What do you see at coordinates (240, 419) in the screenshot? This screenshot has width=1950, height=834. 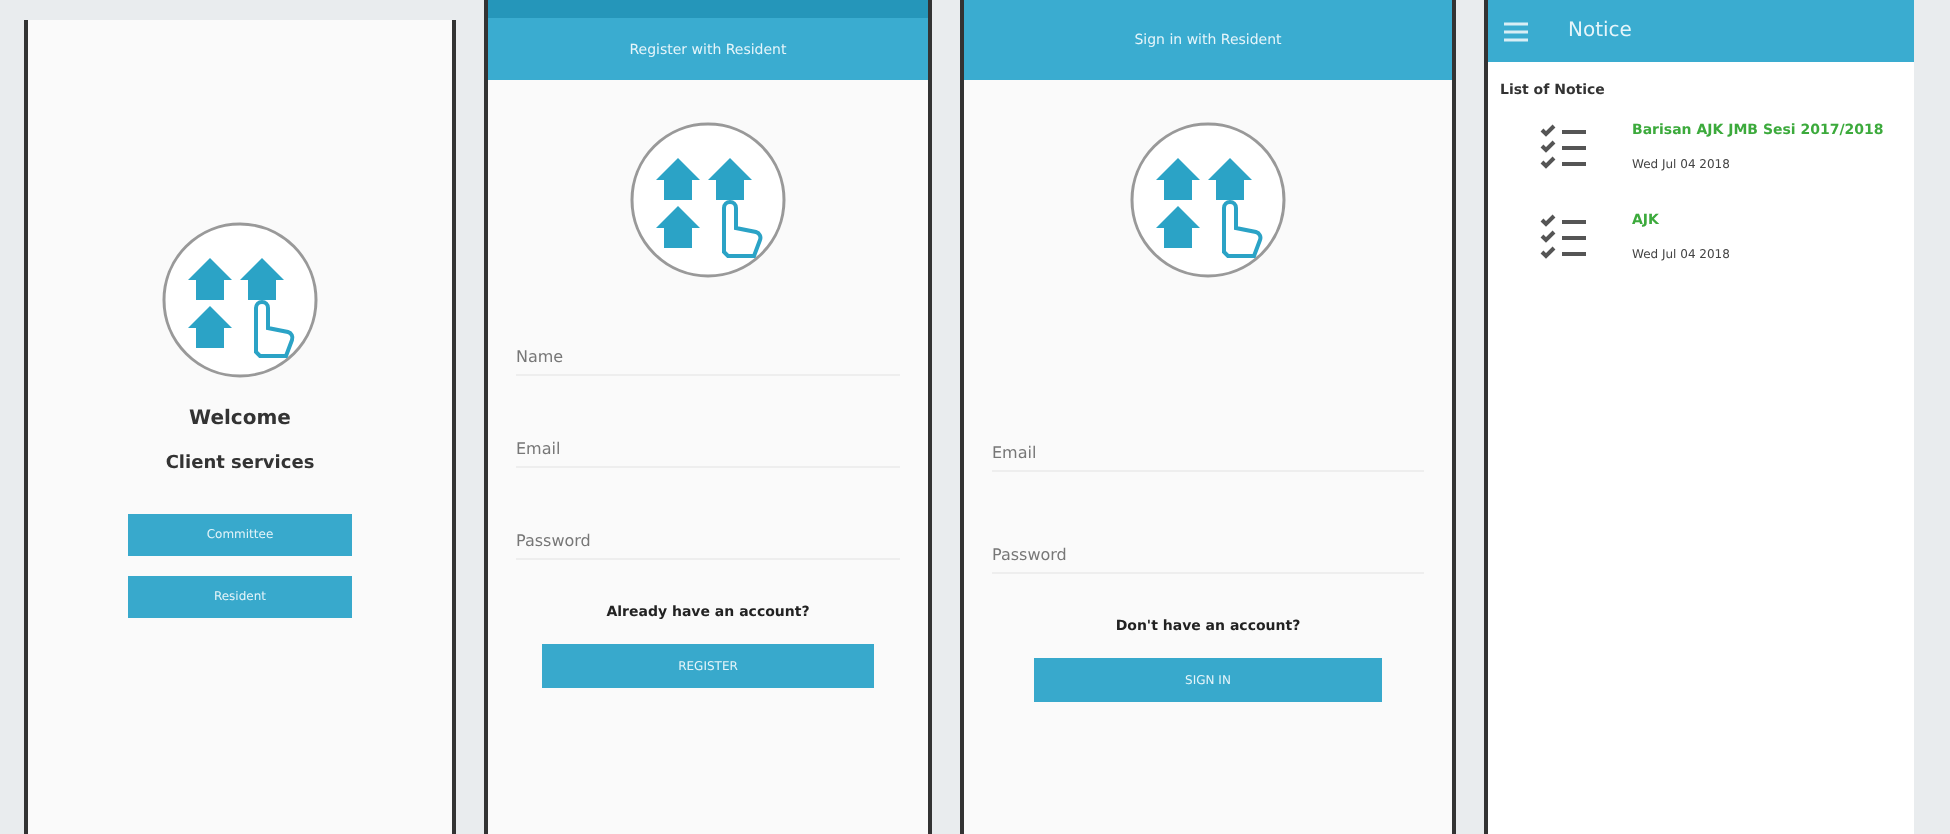 I see `welcome-title: Welcome` at bounding box center [240, 419].